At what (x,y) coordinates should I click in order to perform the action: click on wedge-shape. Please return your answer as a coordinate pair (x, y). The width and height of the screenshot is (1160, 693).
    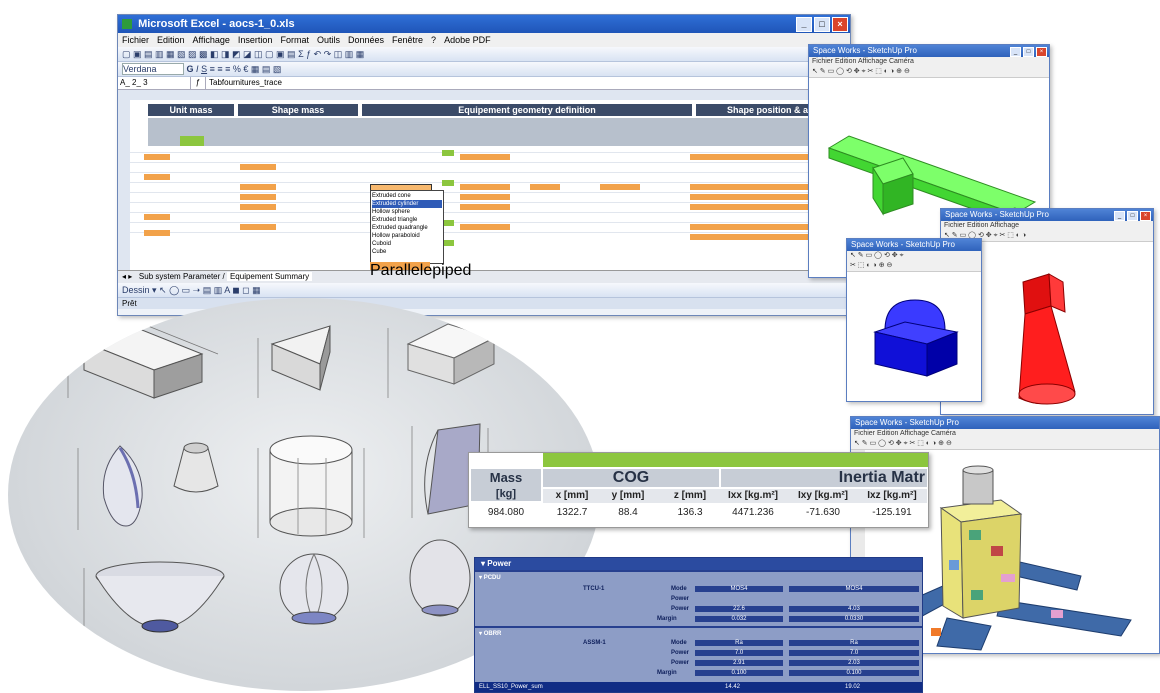
    Looking at the image, I should click on (300, 358).